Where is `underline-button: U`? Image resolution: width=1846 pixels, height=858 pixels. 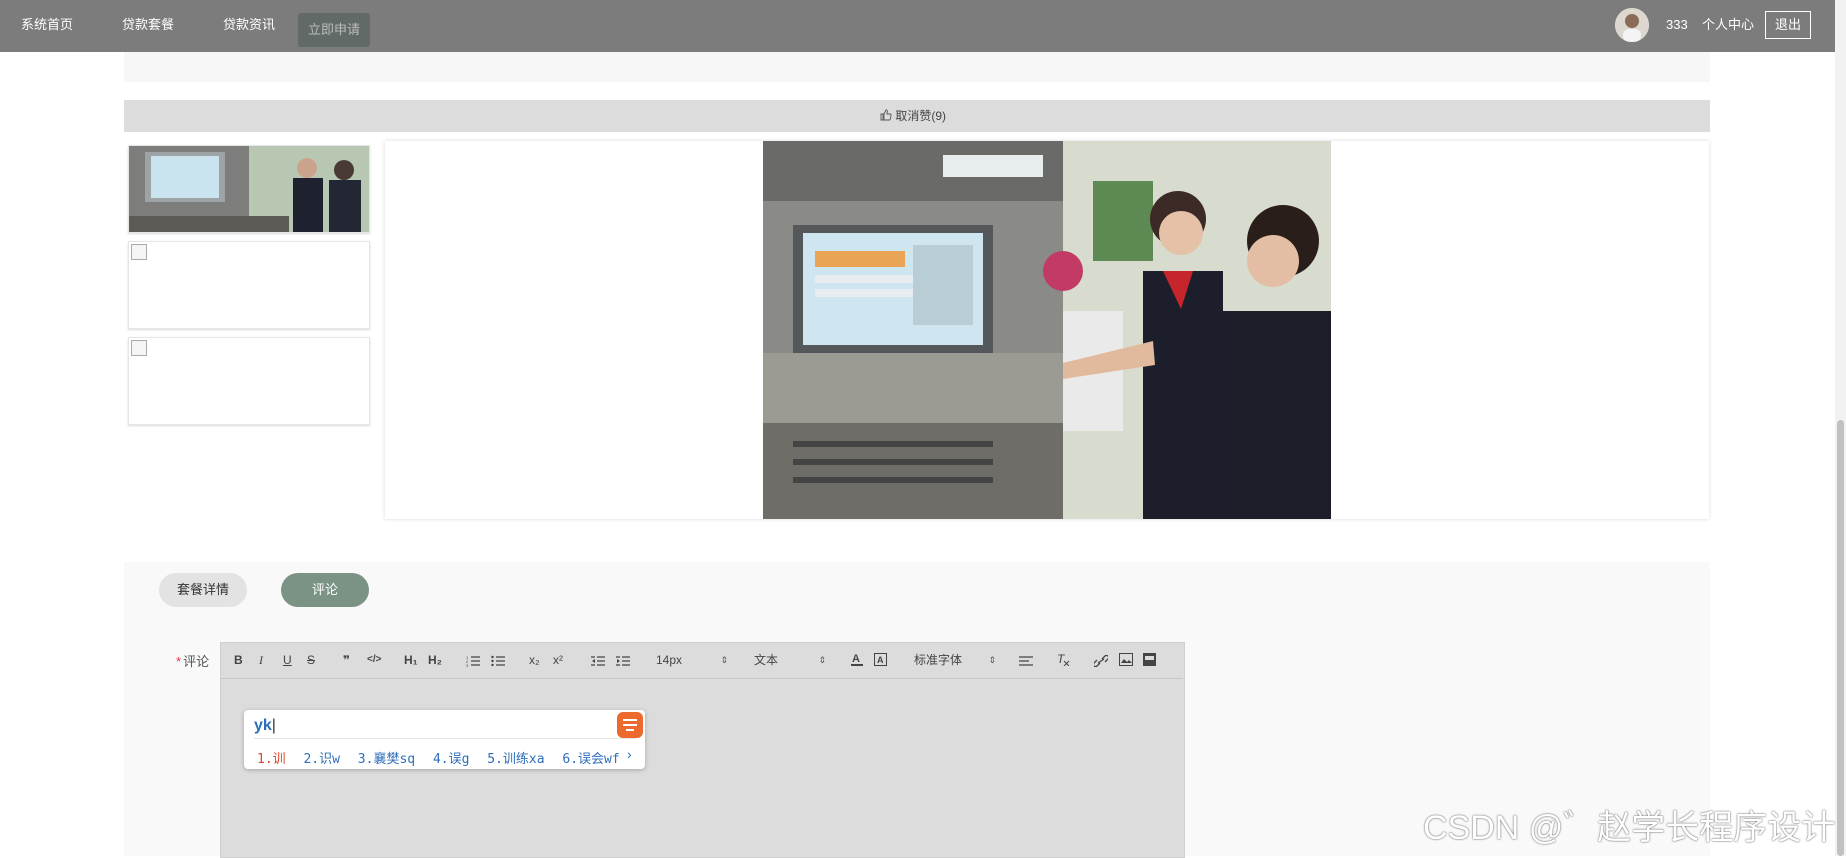 underline-button: U is located at coordinates (287, 660).